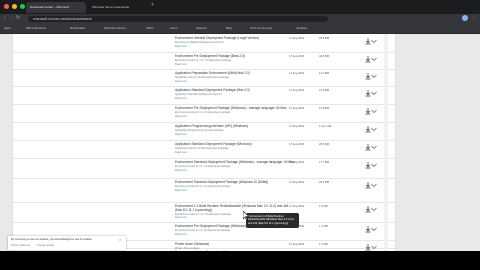 Image resolution: width=480 pixels, height=270 pixels. I want to click on file-size: 14.0 MB, so click(324, 73).